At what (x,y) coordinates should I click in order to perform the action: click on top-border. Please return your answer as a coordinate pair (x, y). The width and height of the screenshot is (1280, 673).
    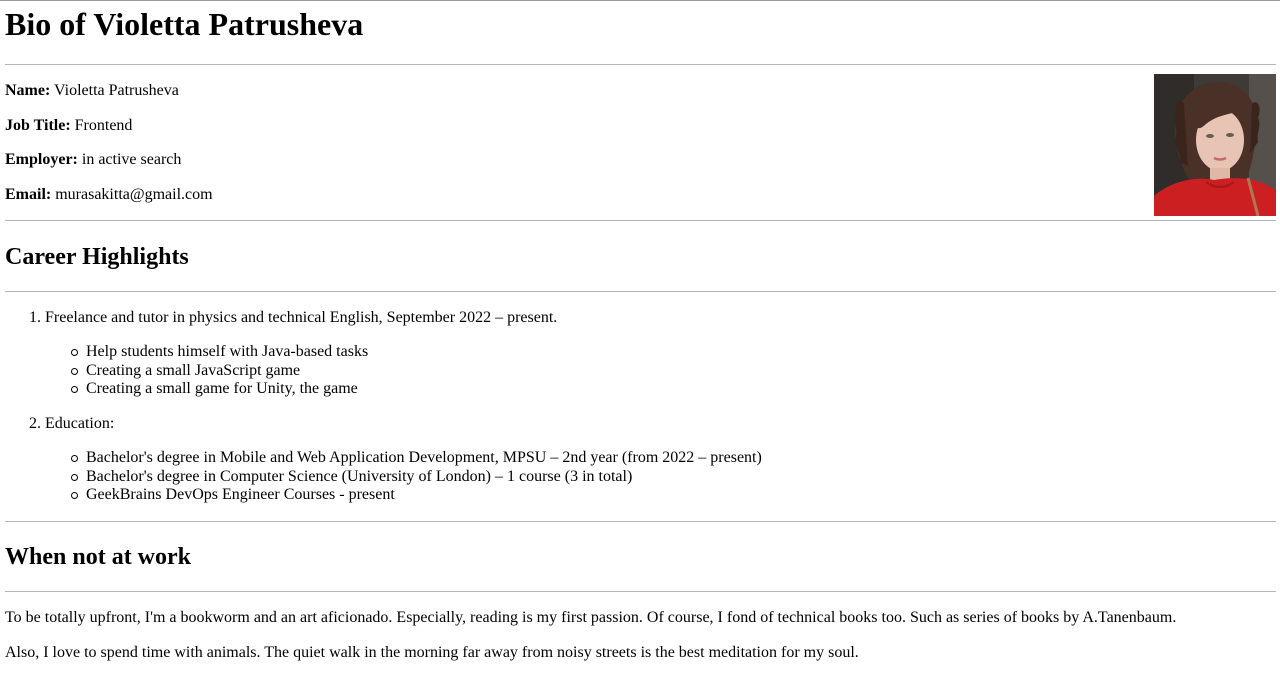
    Looking at the image, I should click on (640, 0).